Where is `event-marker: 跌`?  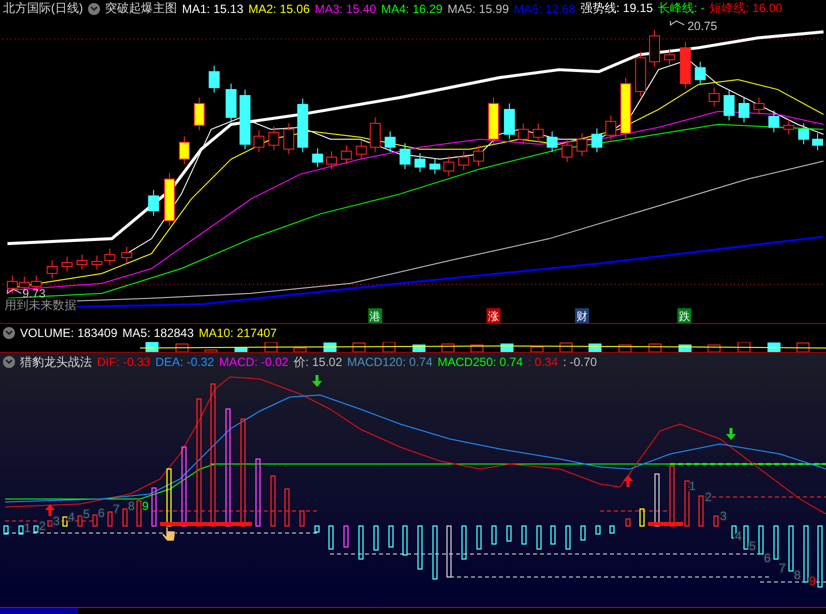 event-marker: 跌 is located at coordinates (684, 316).